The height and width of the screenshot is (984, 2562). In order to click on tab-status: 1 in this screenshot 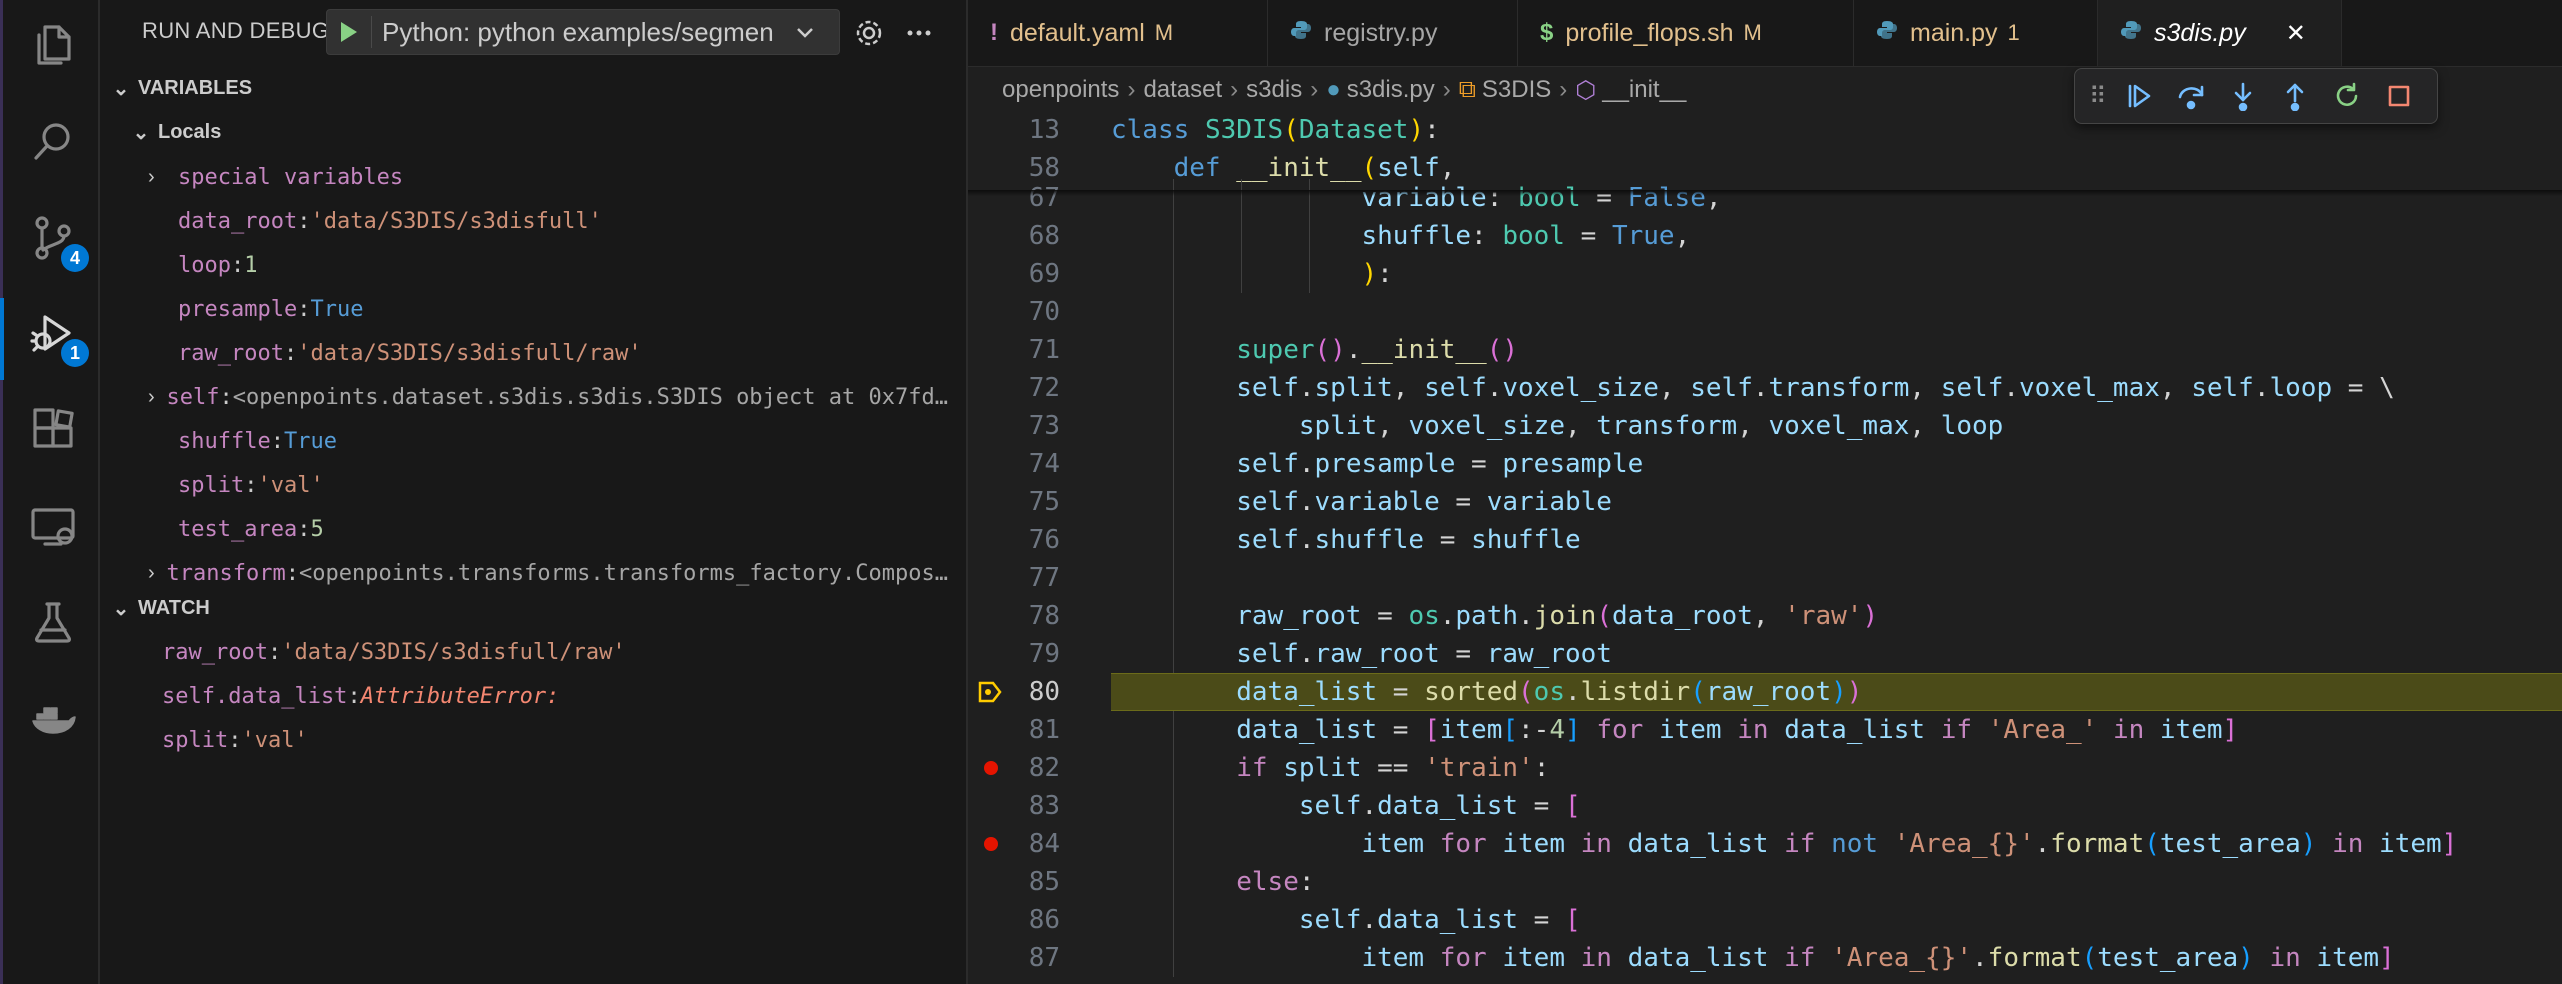, I will do `click(2013, 32)`.